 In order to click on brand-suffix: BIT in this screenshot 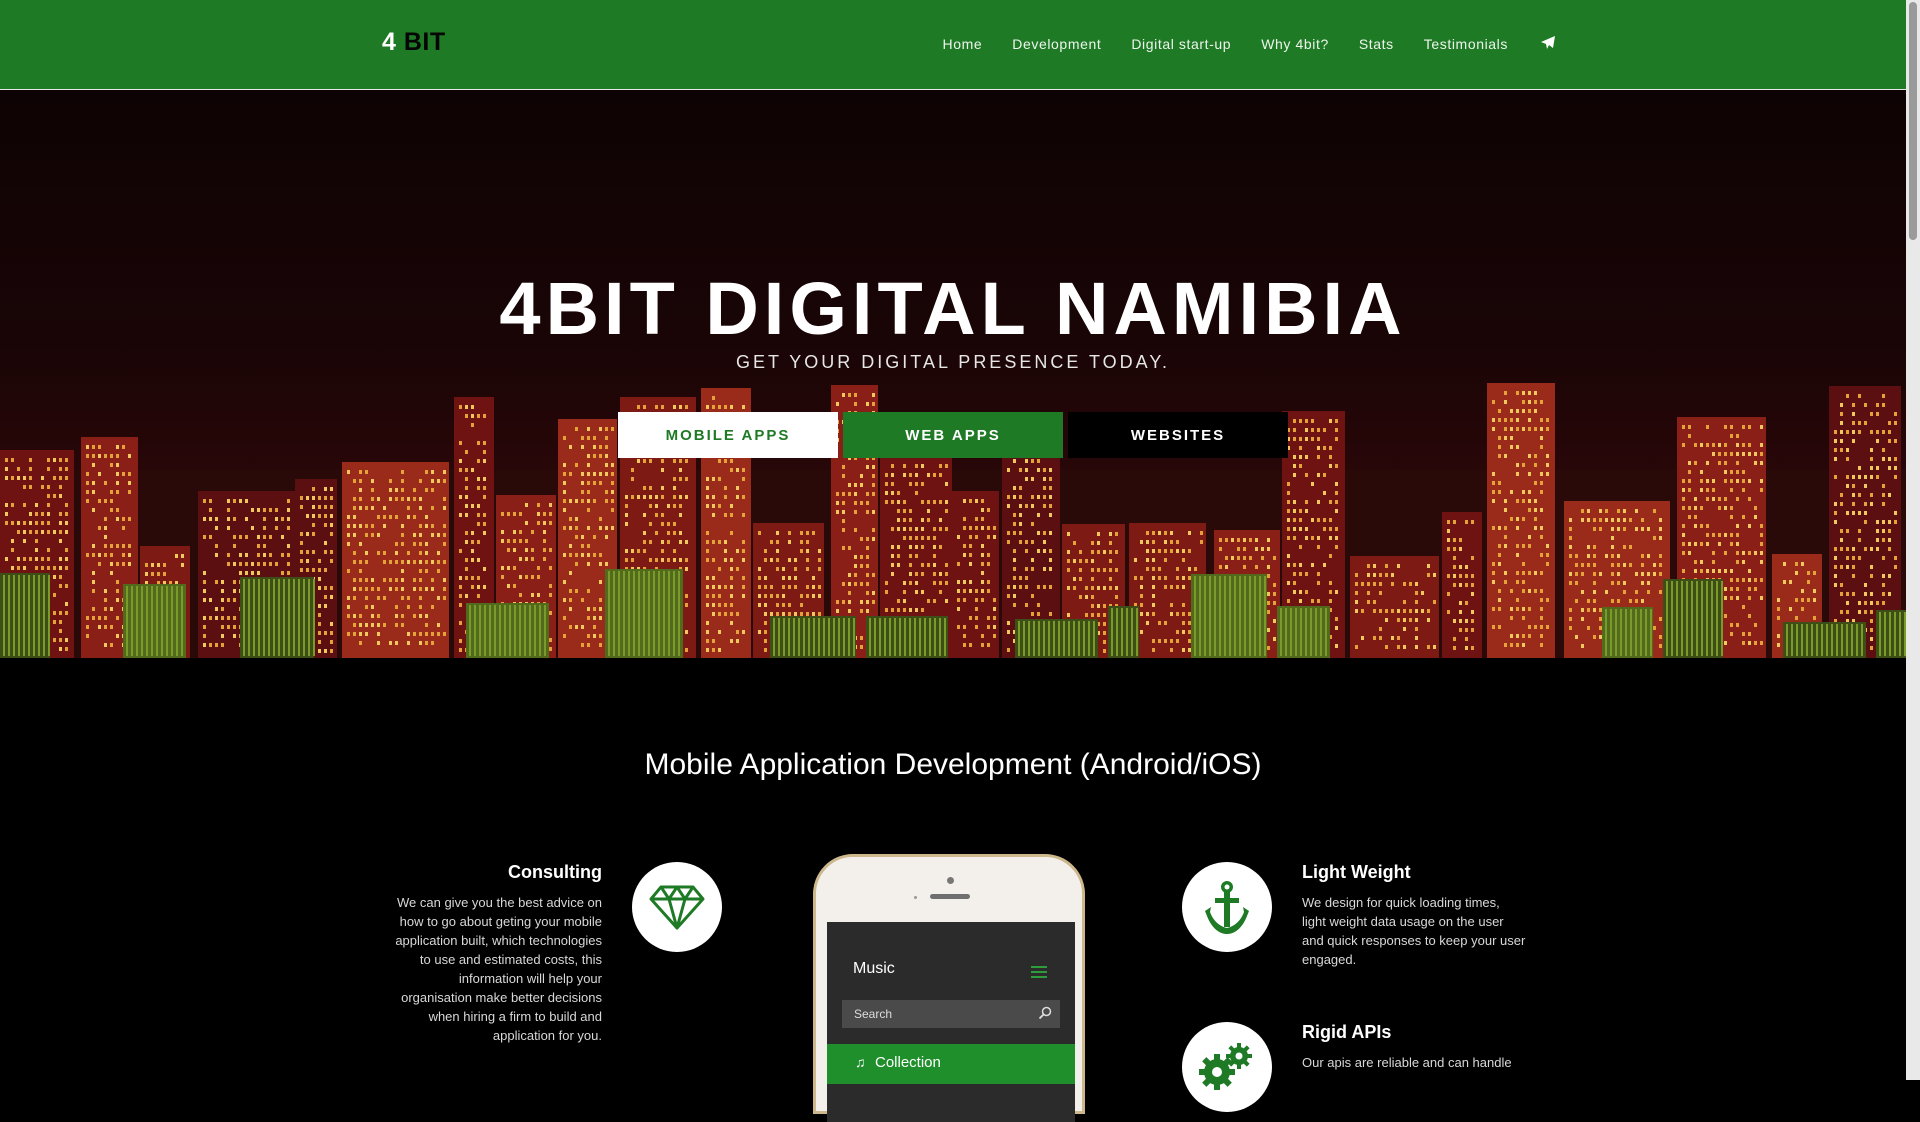, I will do `click(424, 42)`.